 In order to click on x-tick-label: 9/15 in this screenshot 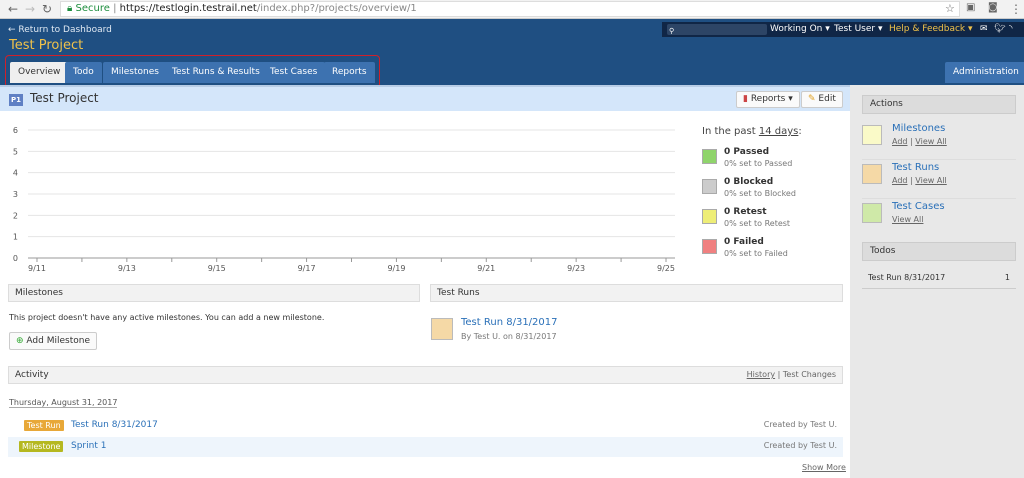, I will do `click(217, 268)`.